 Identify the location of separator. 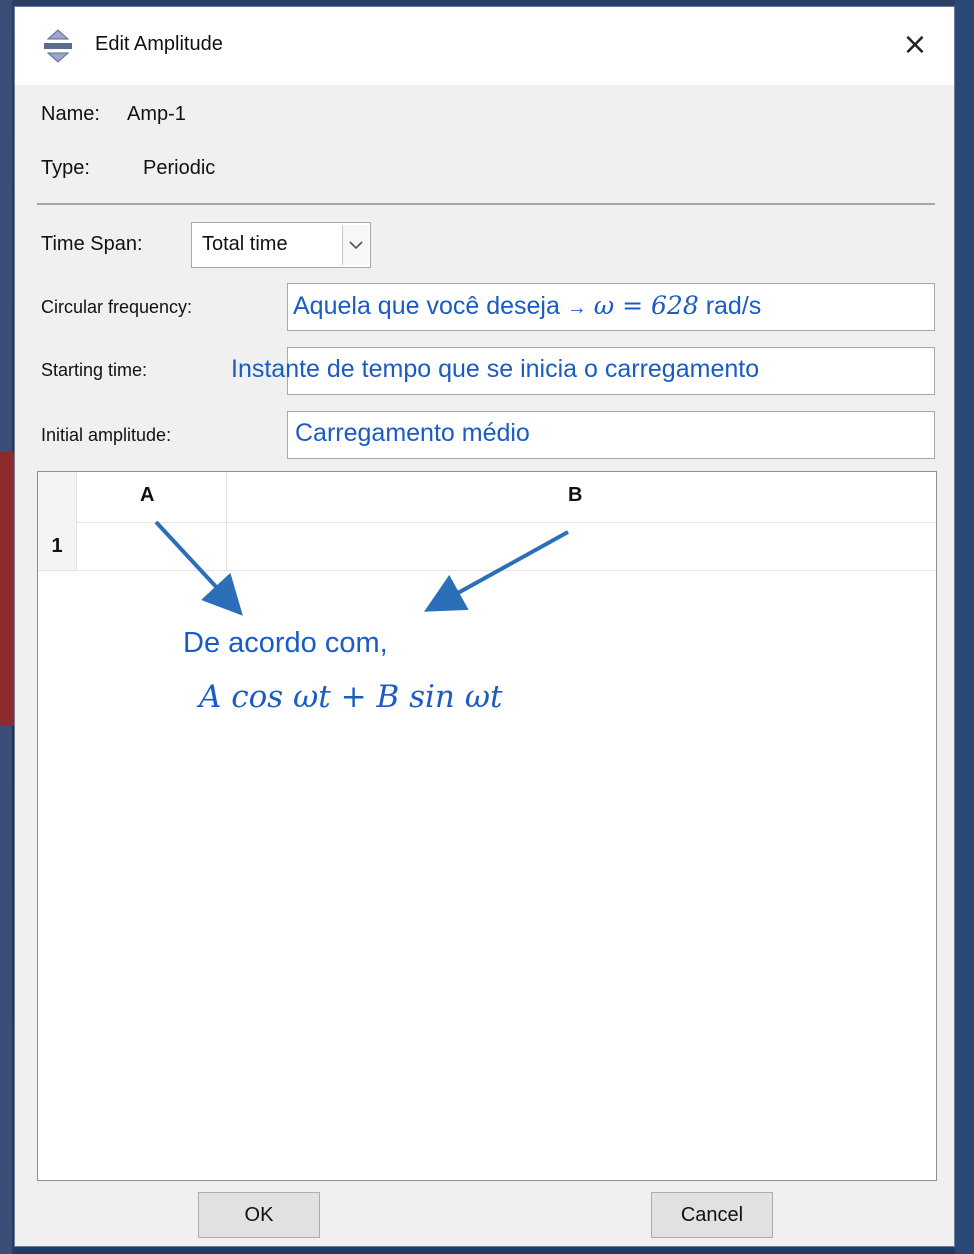
(486, 204).